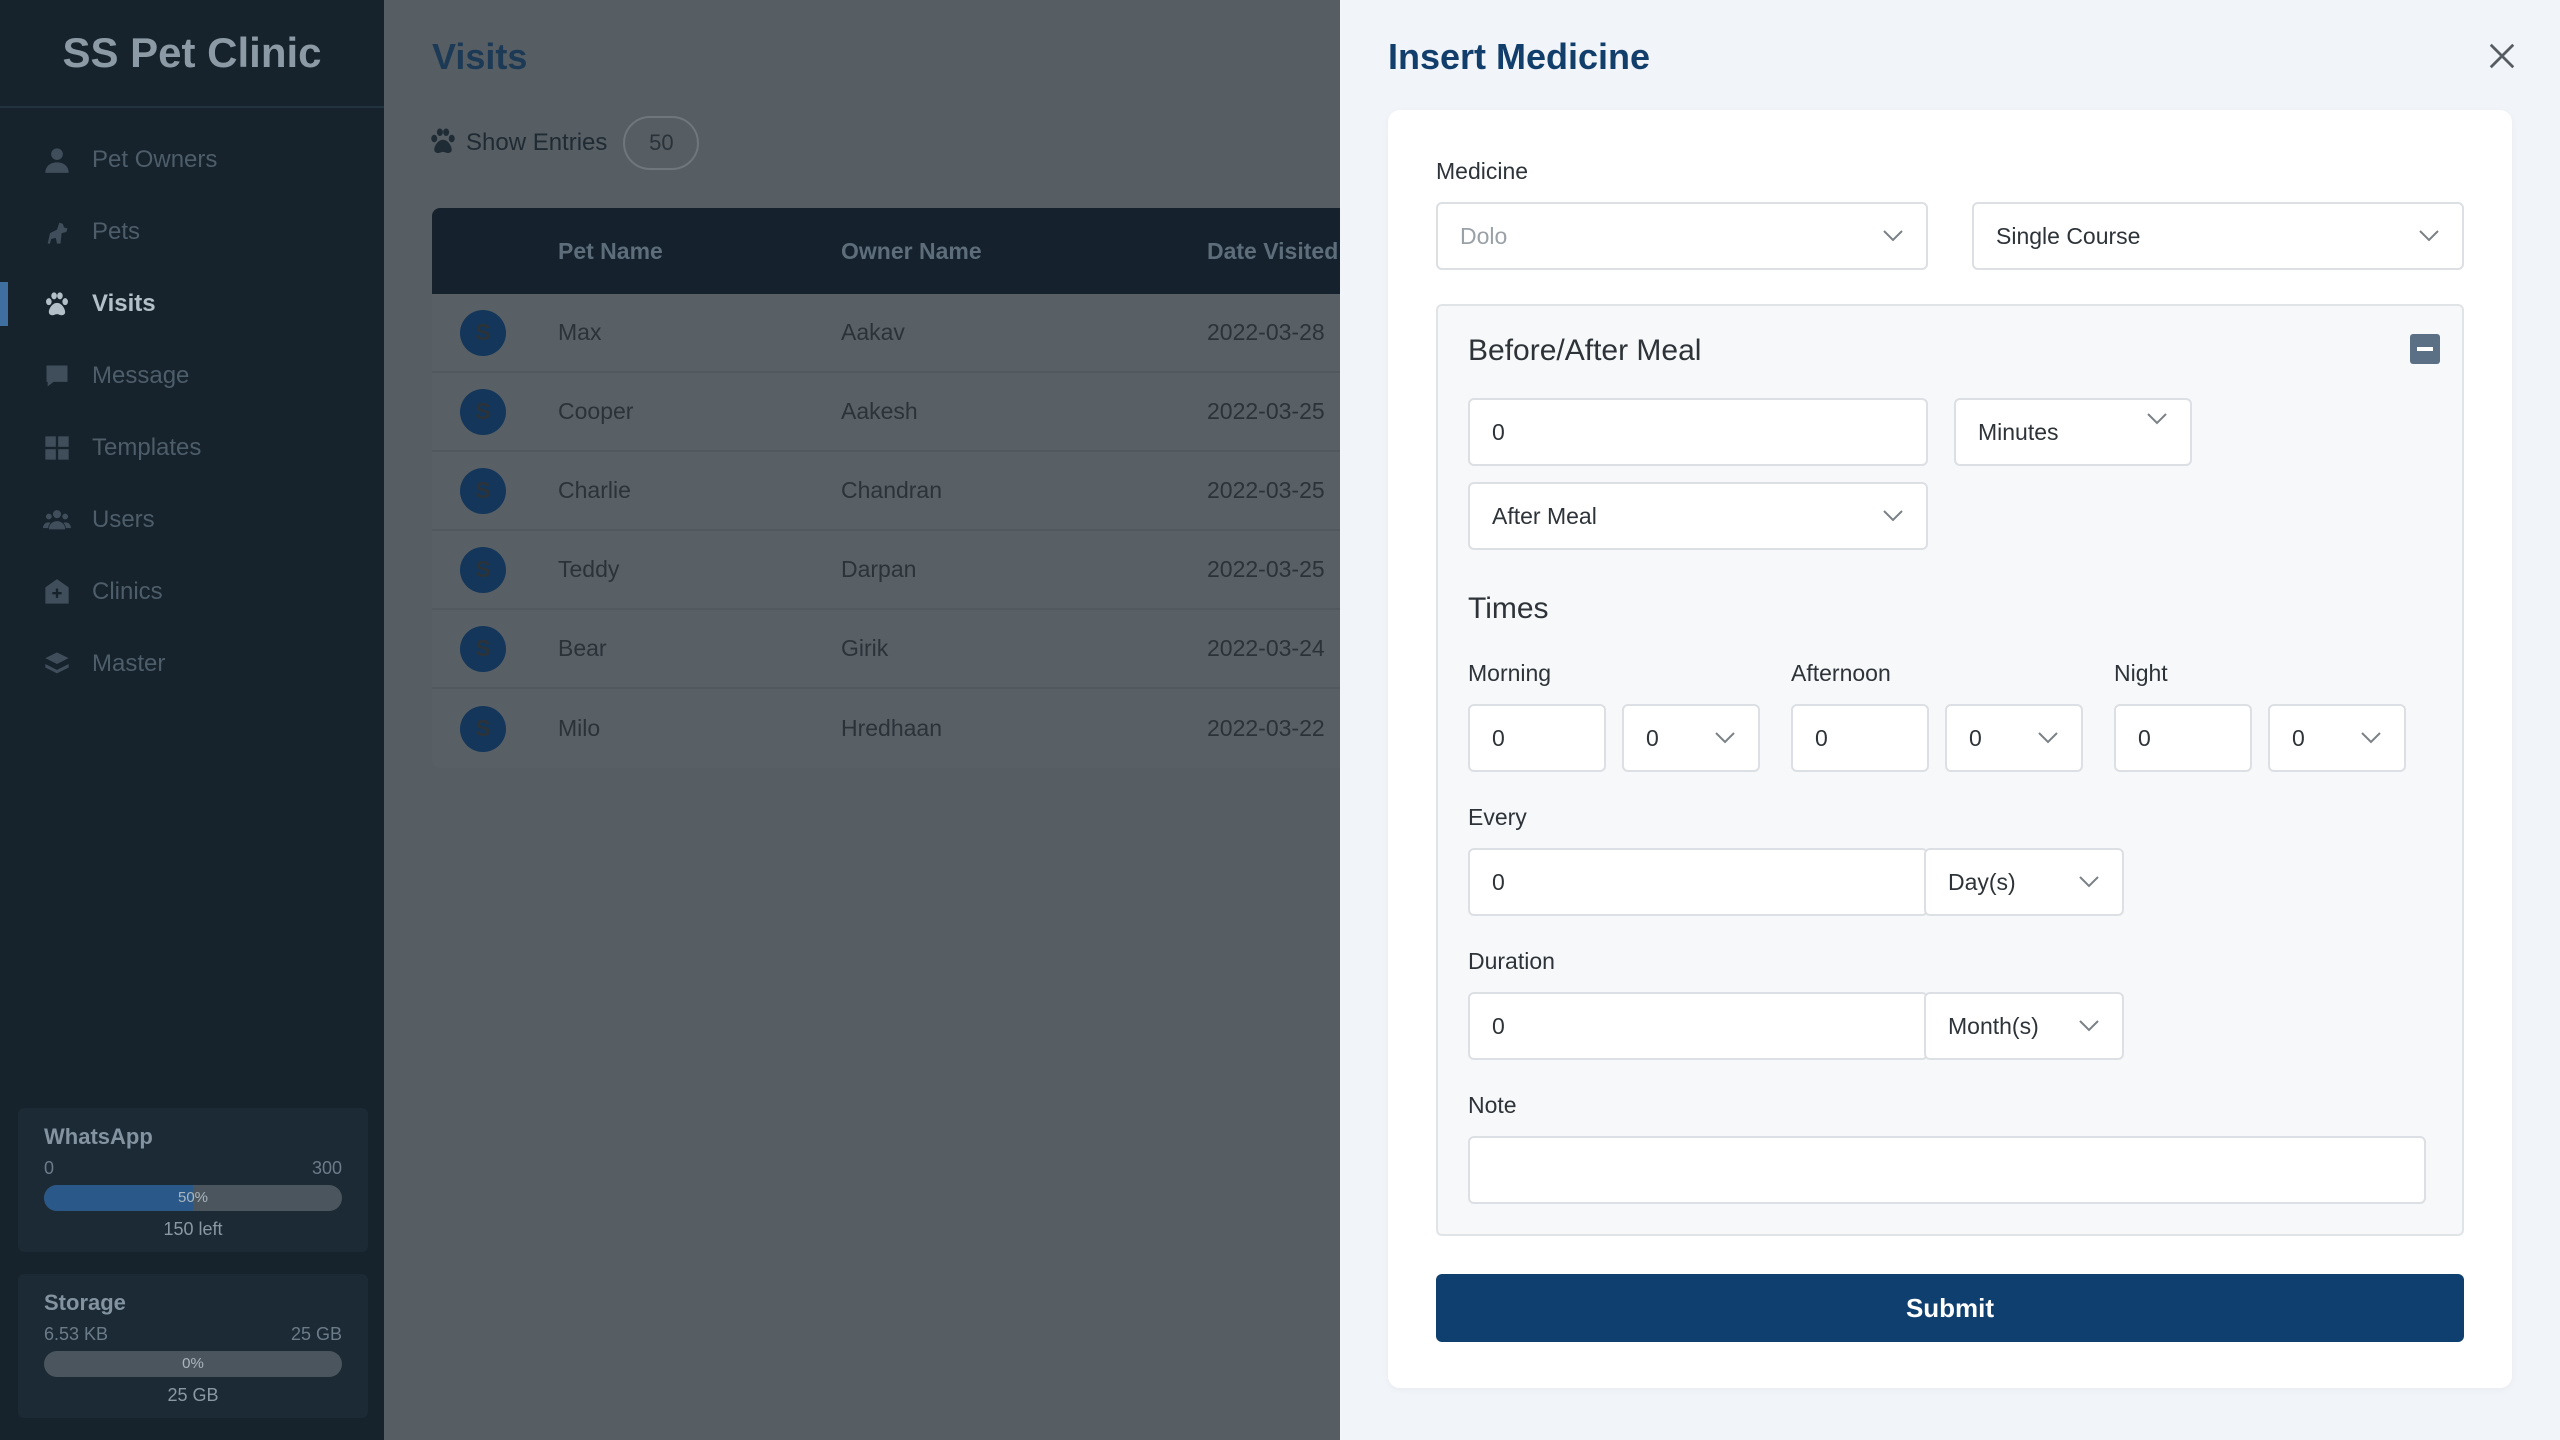 The image size is (2560, 1440). Describe the element at coordinates (2024, 1026) in the screenshot. I see `duration-unit-select: Month(s)` at that location.